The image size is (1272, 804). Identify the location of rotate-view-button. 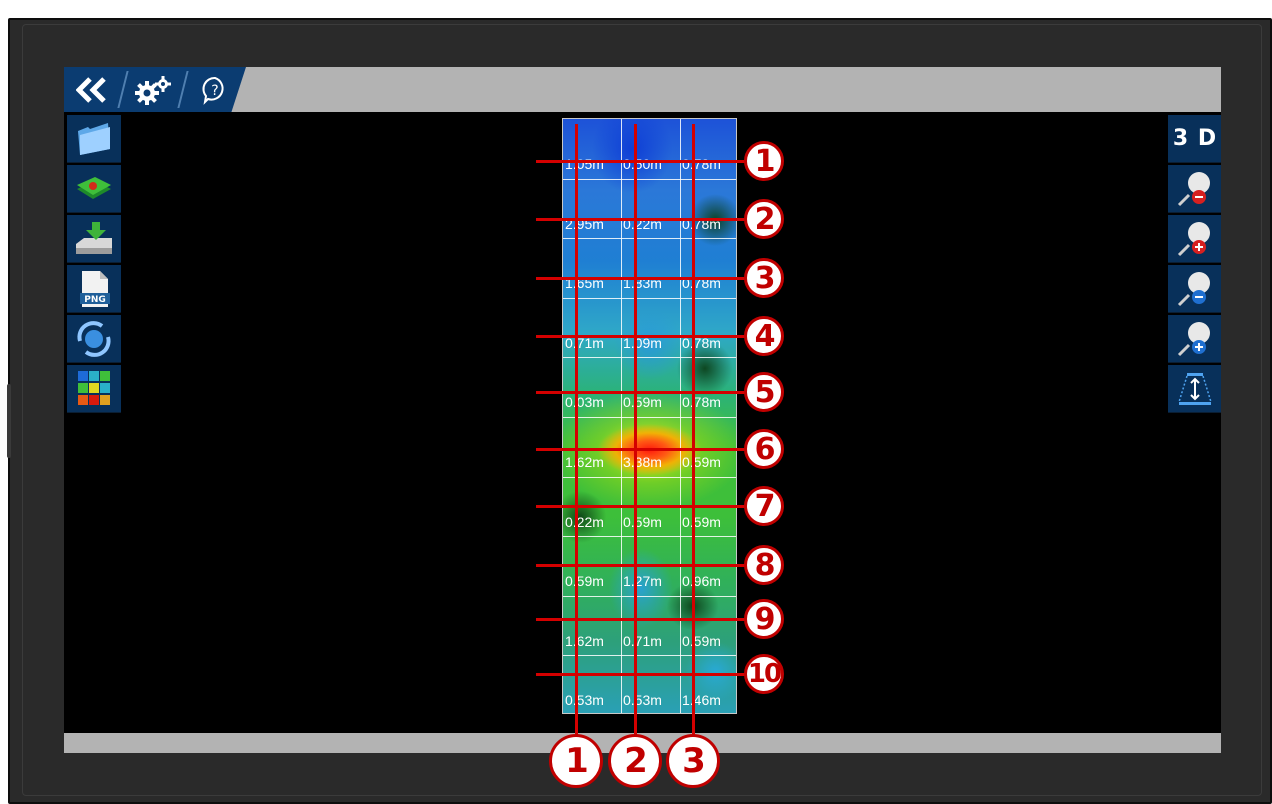
(94, 339).